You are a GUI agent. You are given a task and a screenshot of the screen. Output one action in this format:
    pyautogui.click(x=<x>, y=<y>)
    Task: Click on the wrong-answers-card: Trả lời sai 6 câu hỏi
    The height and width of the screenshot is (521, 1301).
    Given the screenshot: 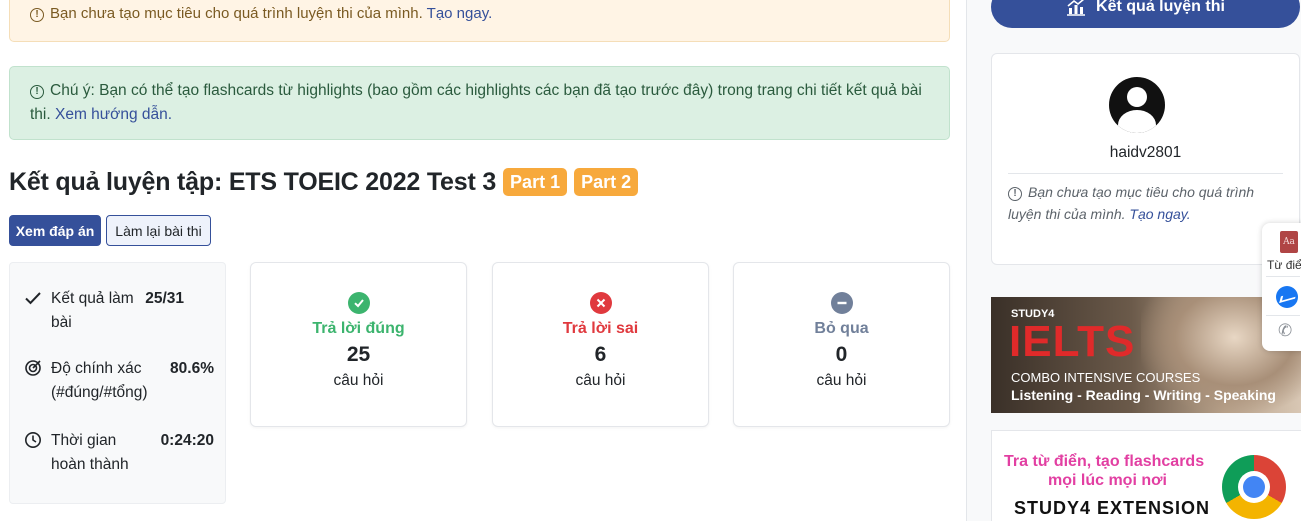 What is the action you would take?
    pyautogui.click(x=600, y=344)
    